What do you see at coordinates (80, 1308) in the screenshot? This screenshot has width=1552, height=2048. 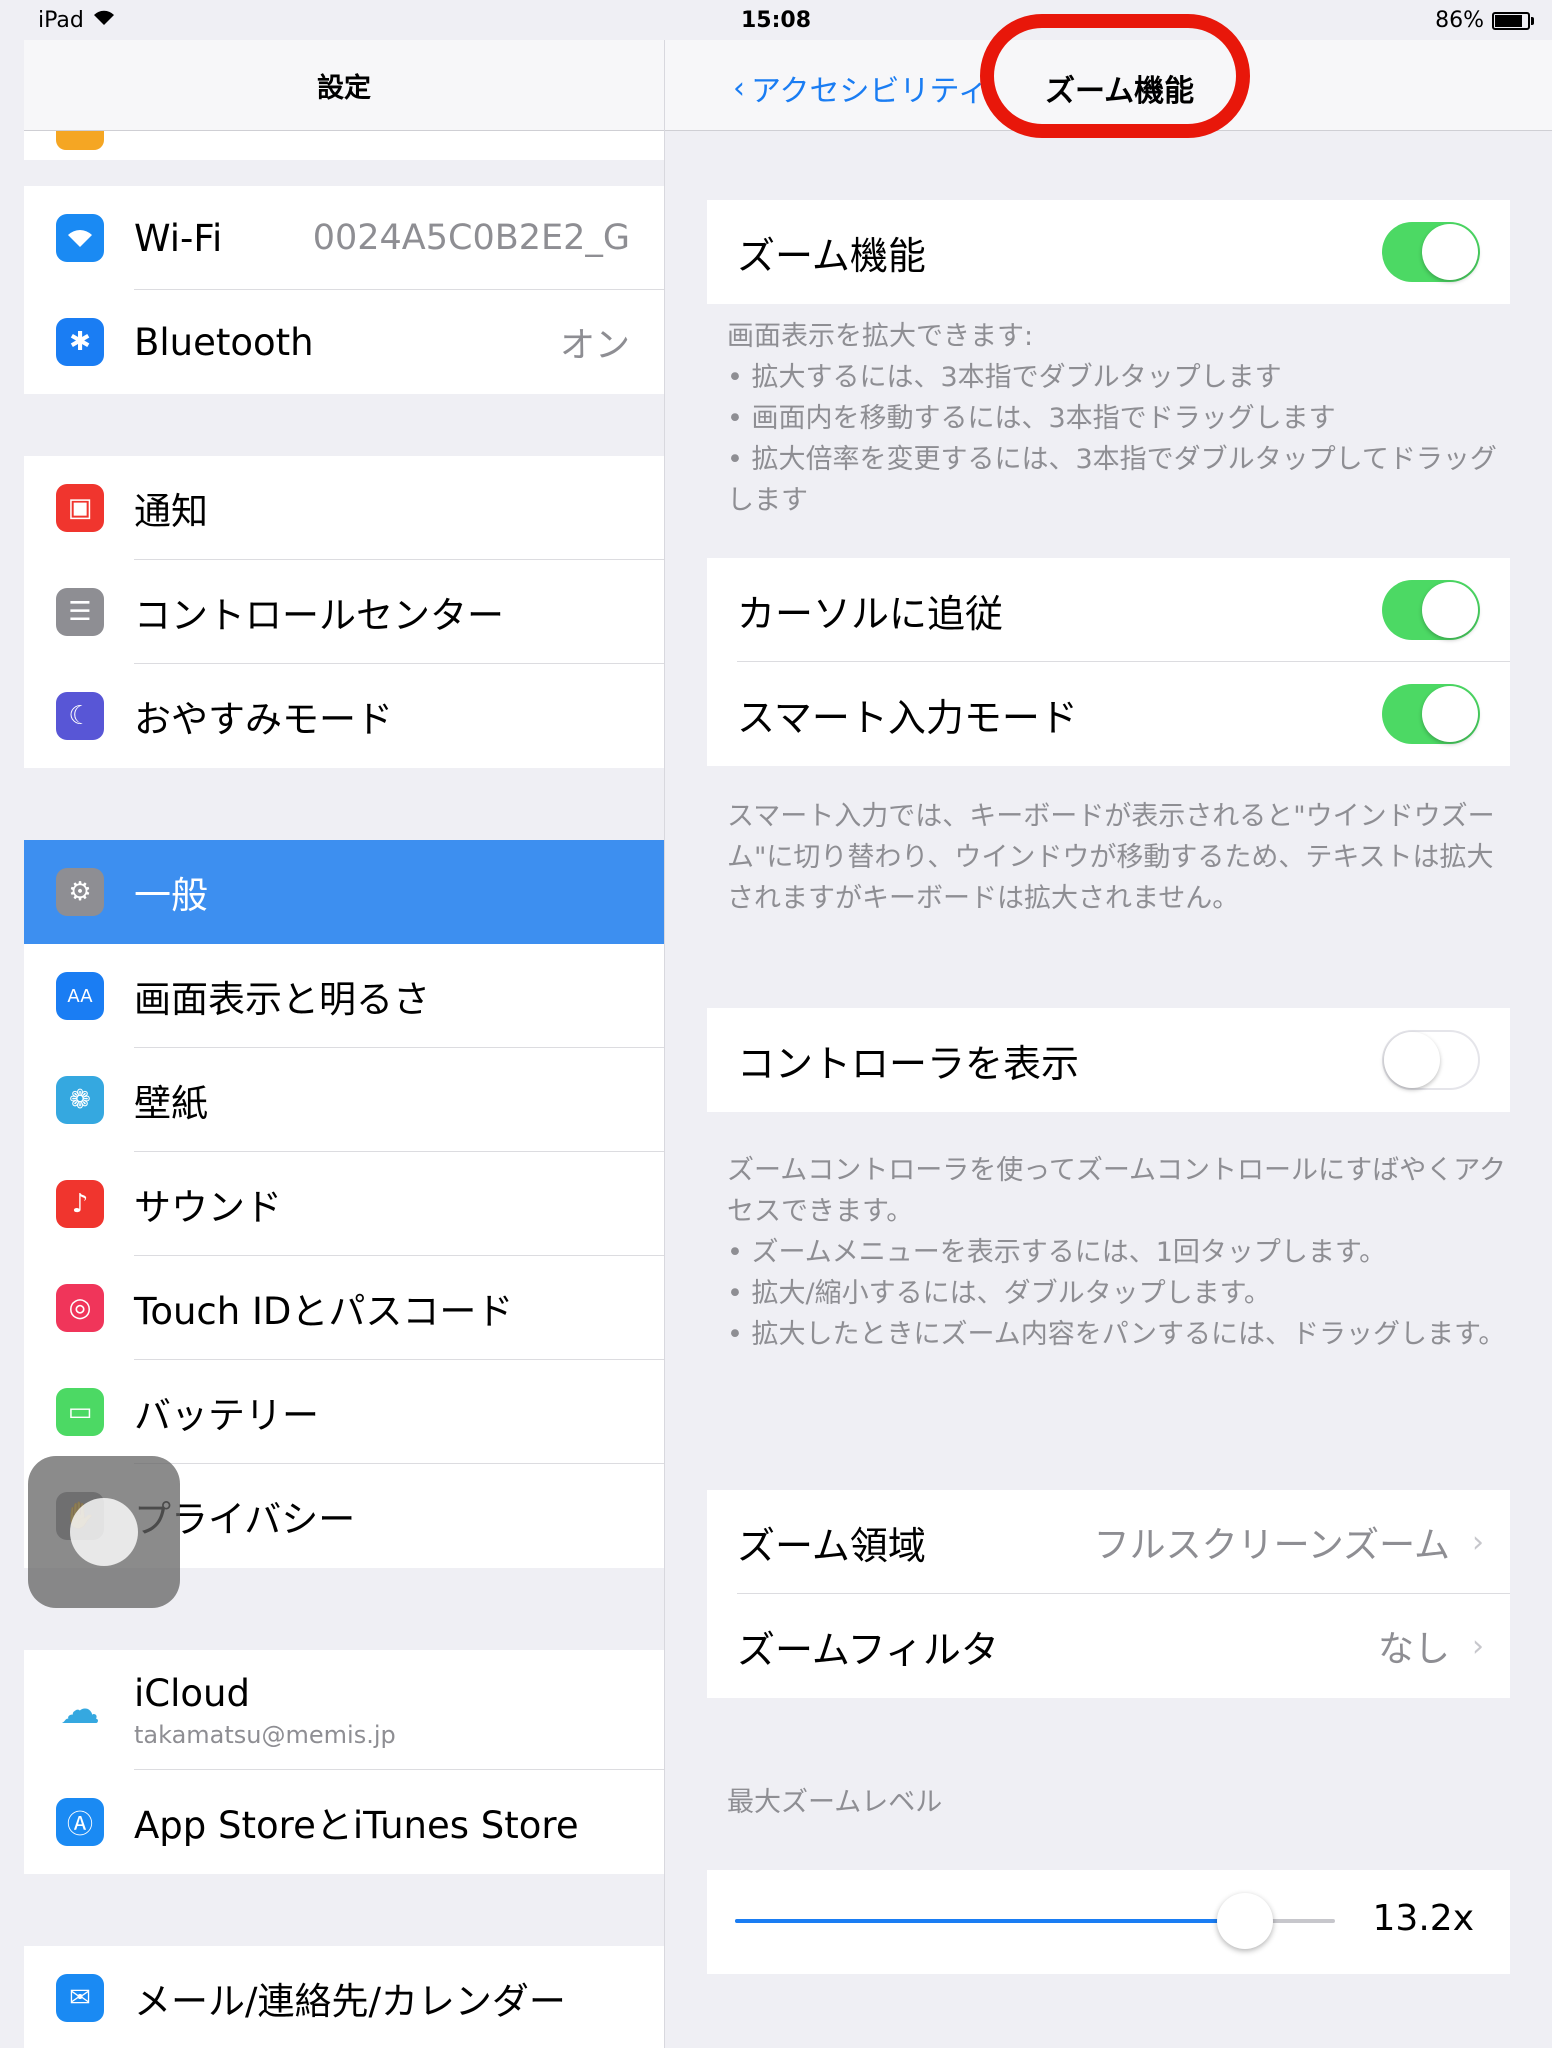 I see `fingerprint-icon: ◎` at bounding box center [80, 1308].